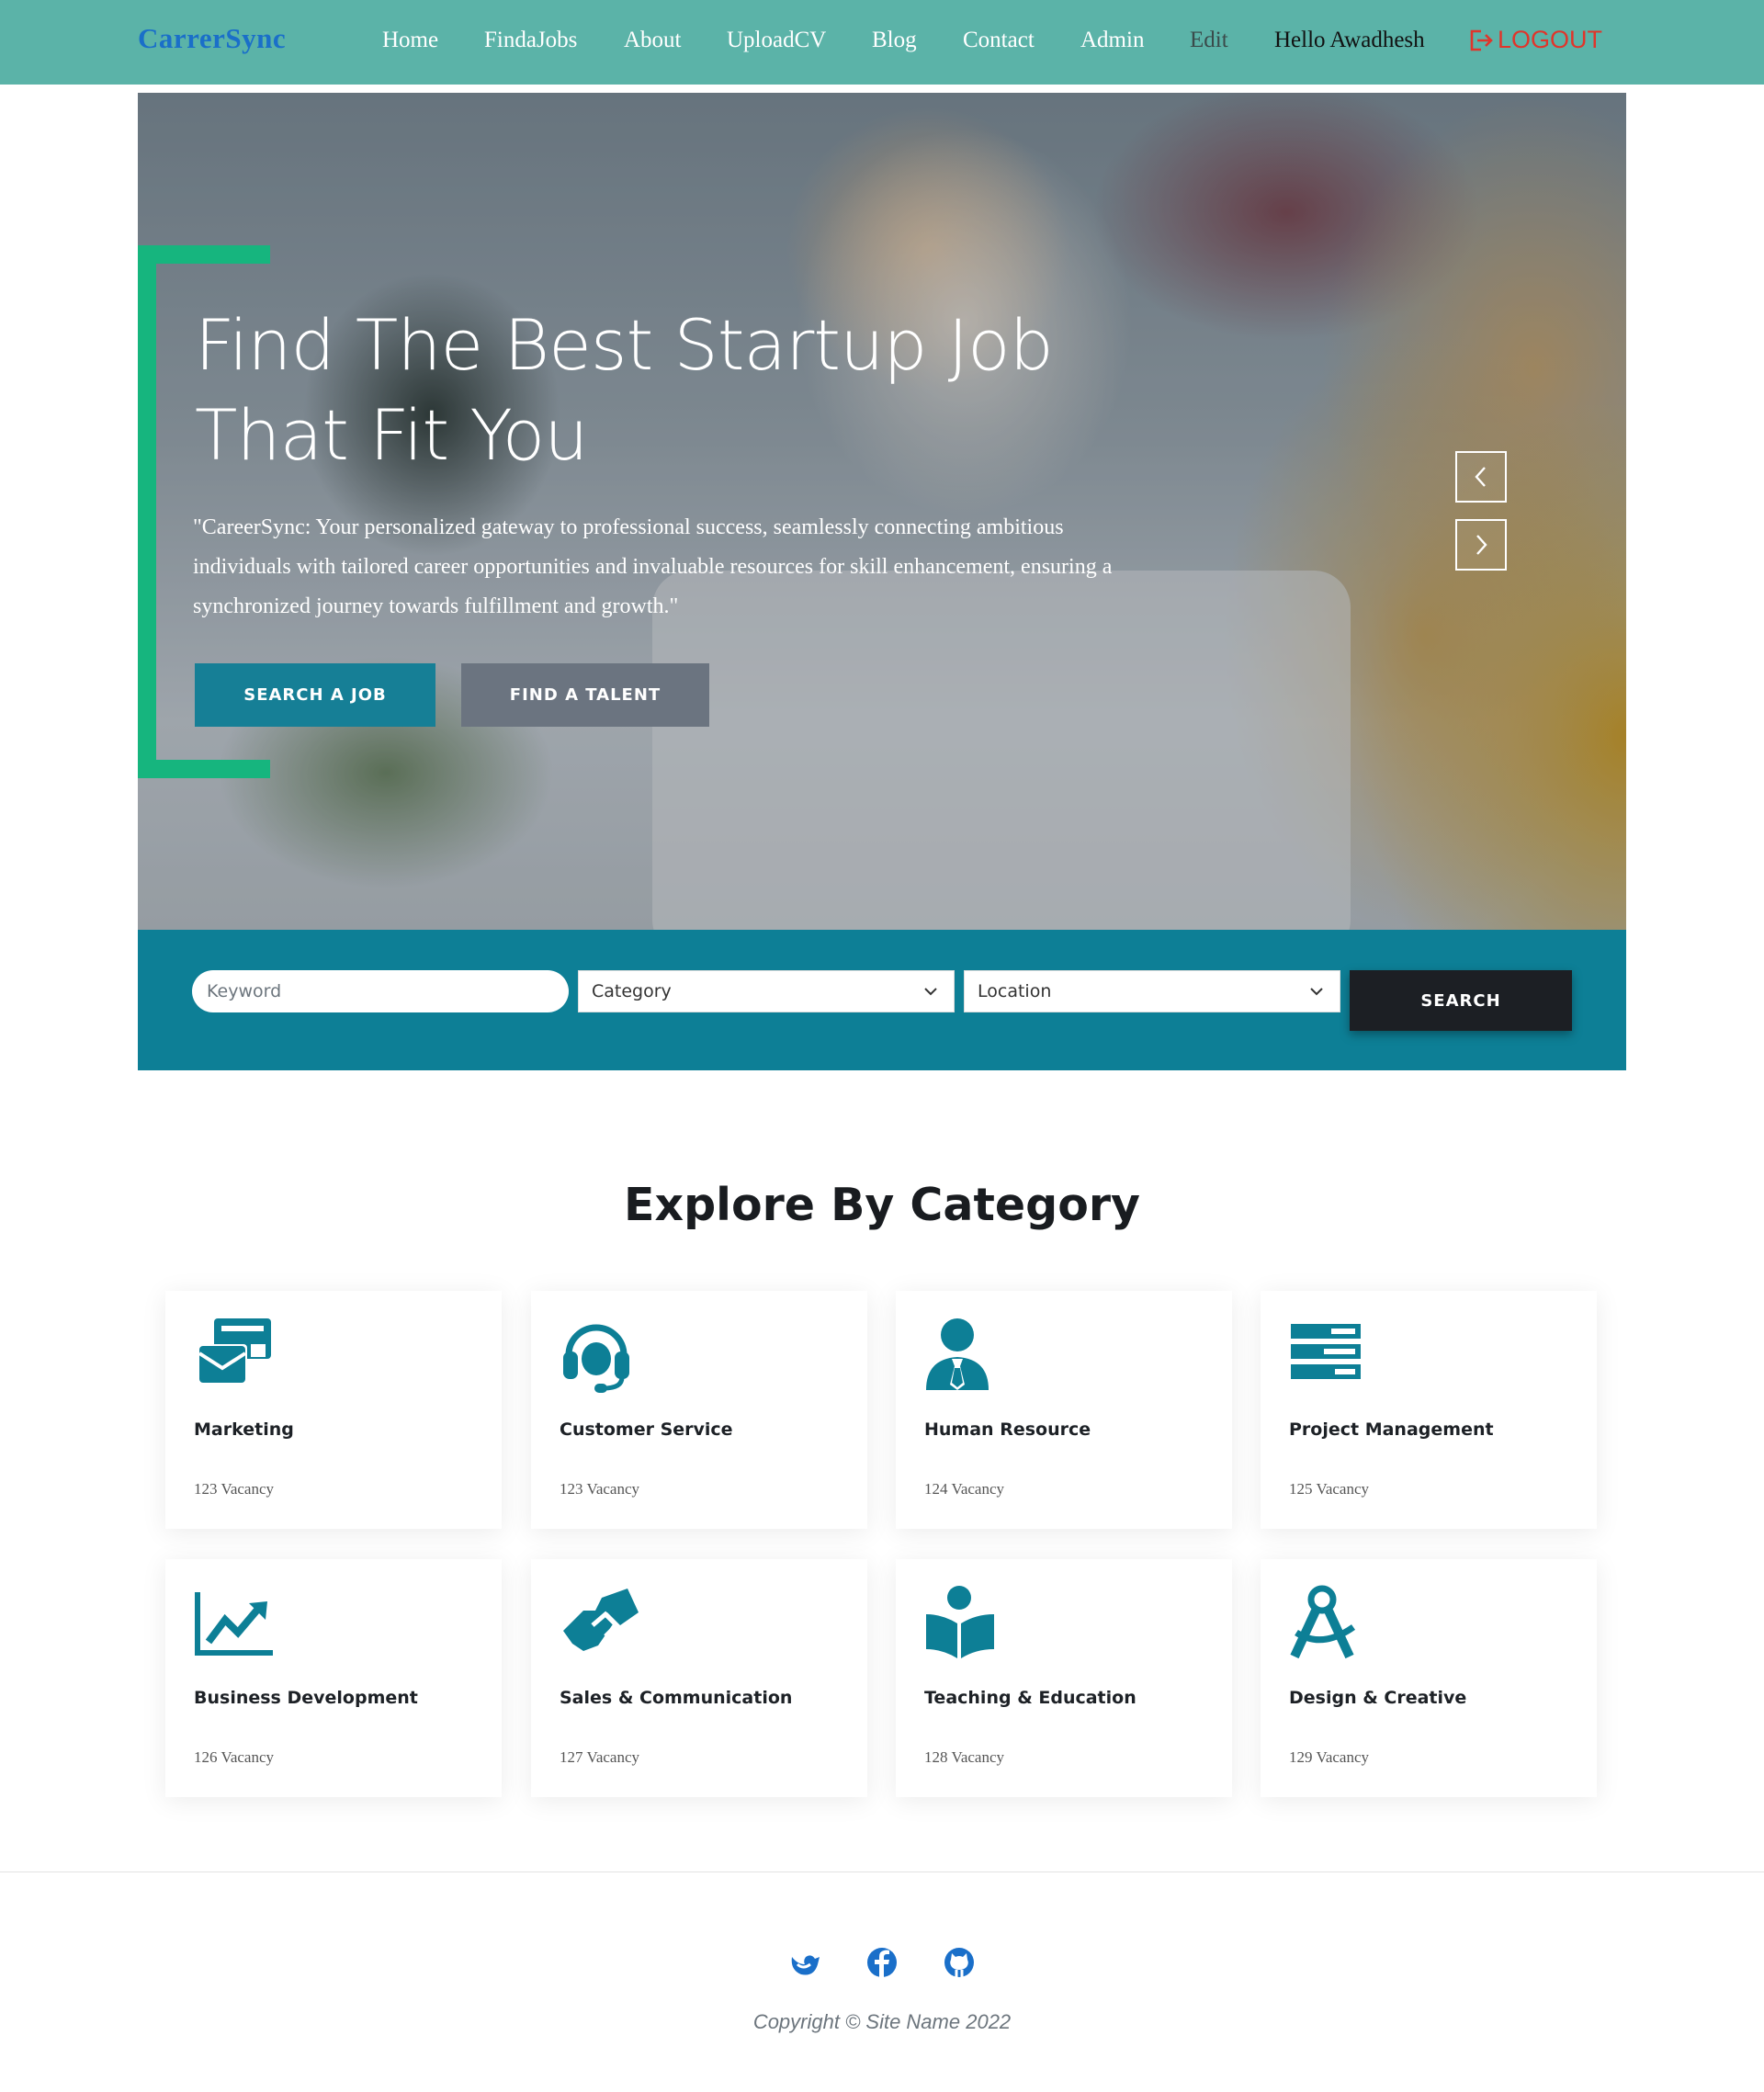 Image resolution: width=1764 pixels, height=2092 pixels. I want to click on chevron-right-icon, so click(1481, 545).